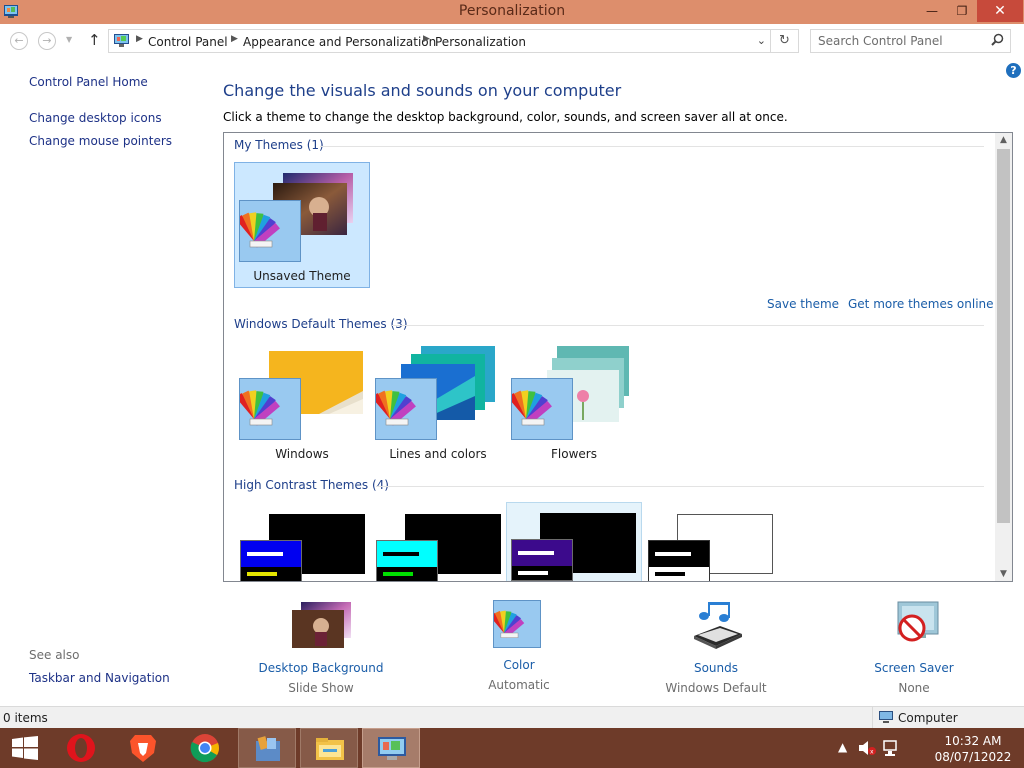 The width and height of the screenshot is (1024, 768). I want to click on forward-button: →, so click(47, 41).